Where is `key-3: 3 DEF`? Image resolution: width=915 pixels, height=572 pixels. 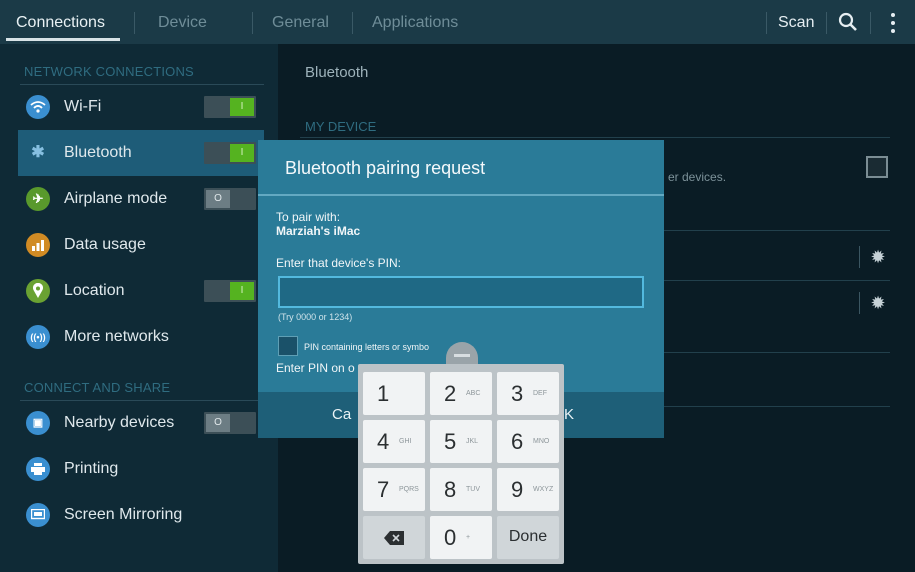
key-3: 3 DEF is located at coordinates (528, 393).